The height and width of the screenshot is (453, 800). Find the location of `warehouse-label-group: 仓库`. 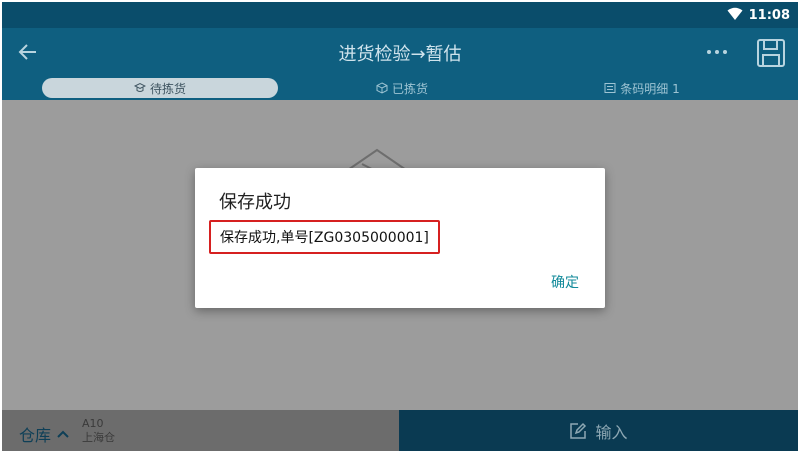

warehouse-label-group: 仓库 is located at coordinates (44, 434).